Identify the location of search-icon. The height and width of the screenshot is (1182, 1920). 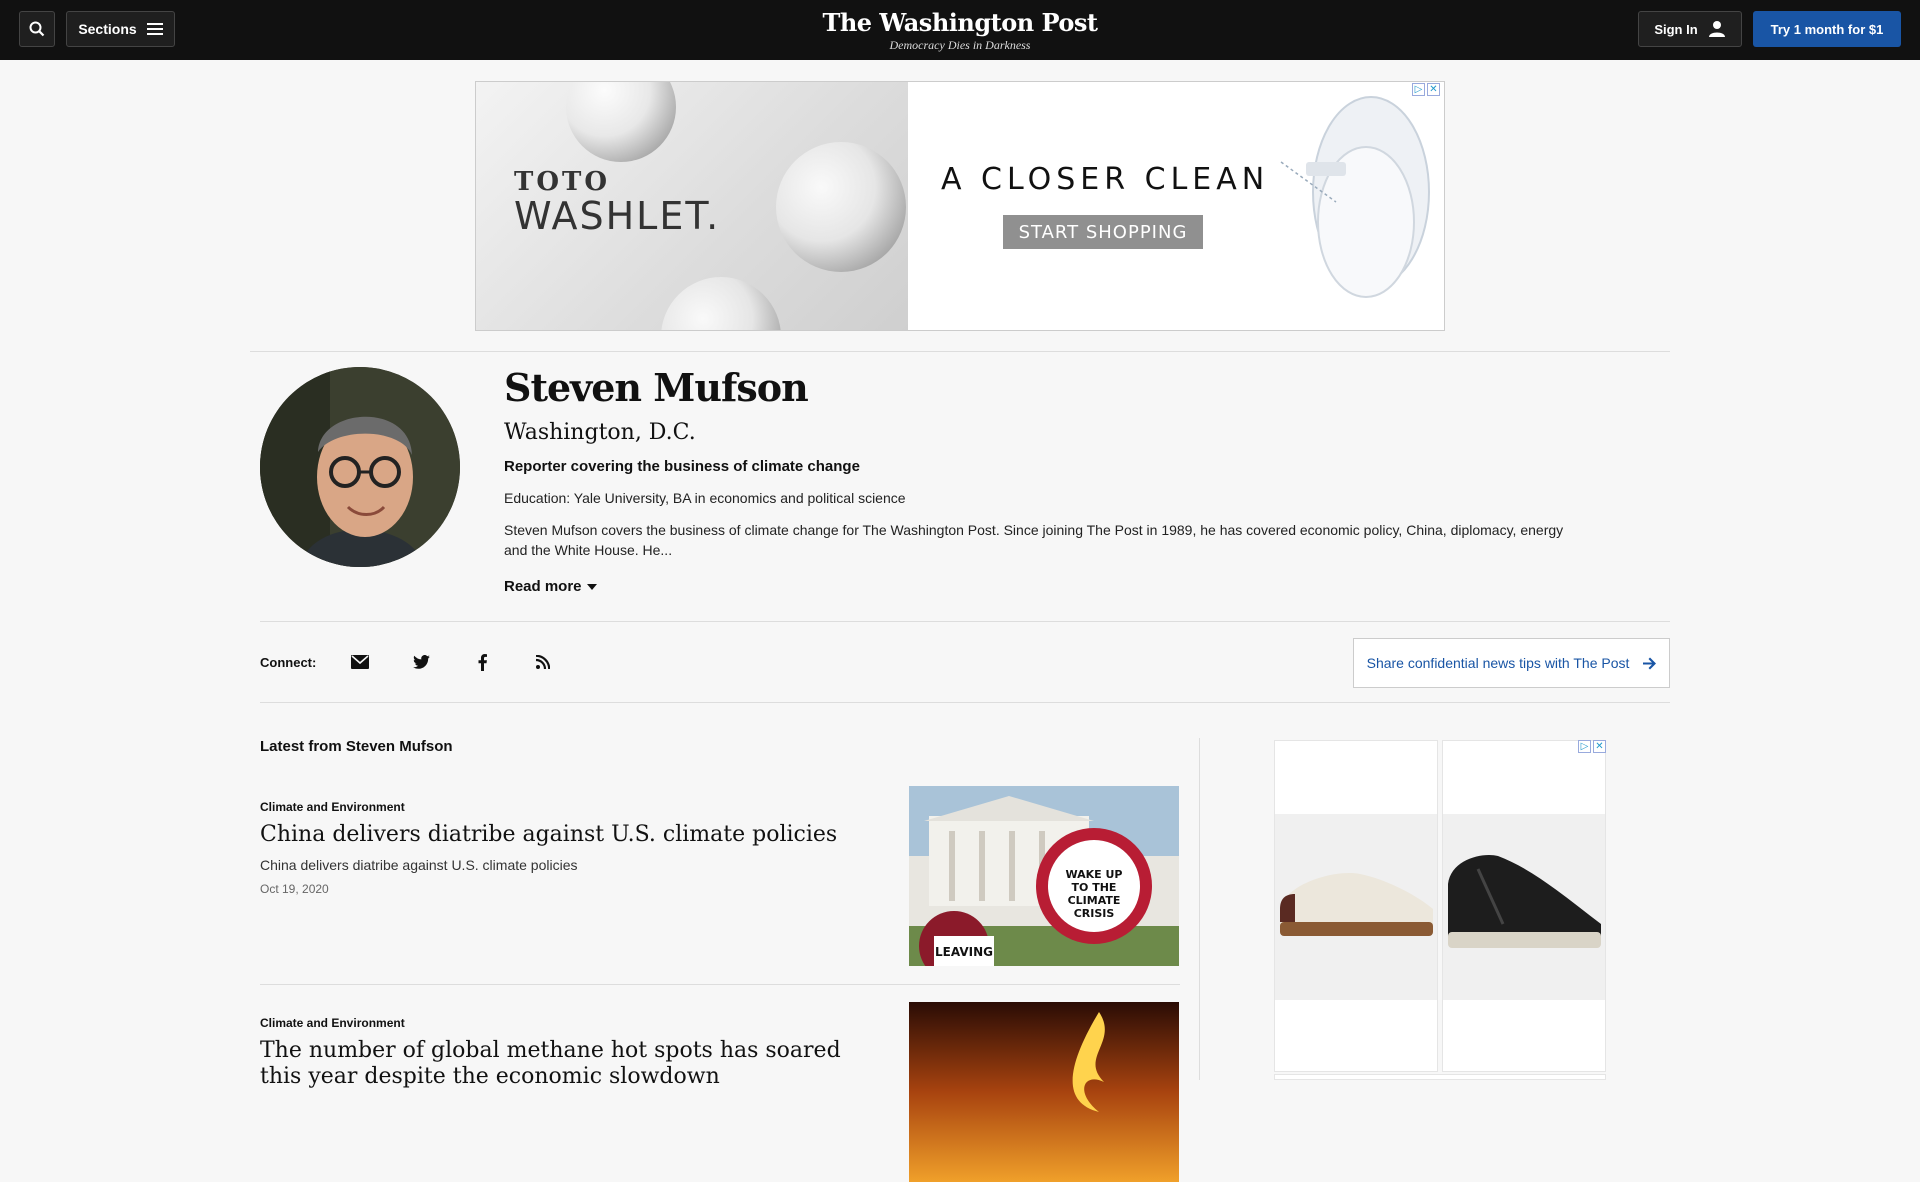
(37, 29).